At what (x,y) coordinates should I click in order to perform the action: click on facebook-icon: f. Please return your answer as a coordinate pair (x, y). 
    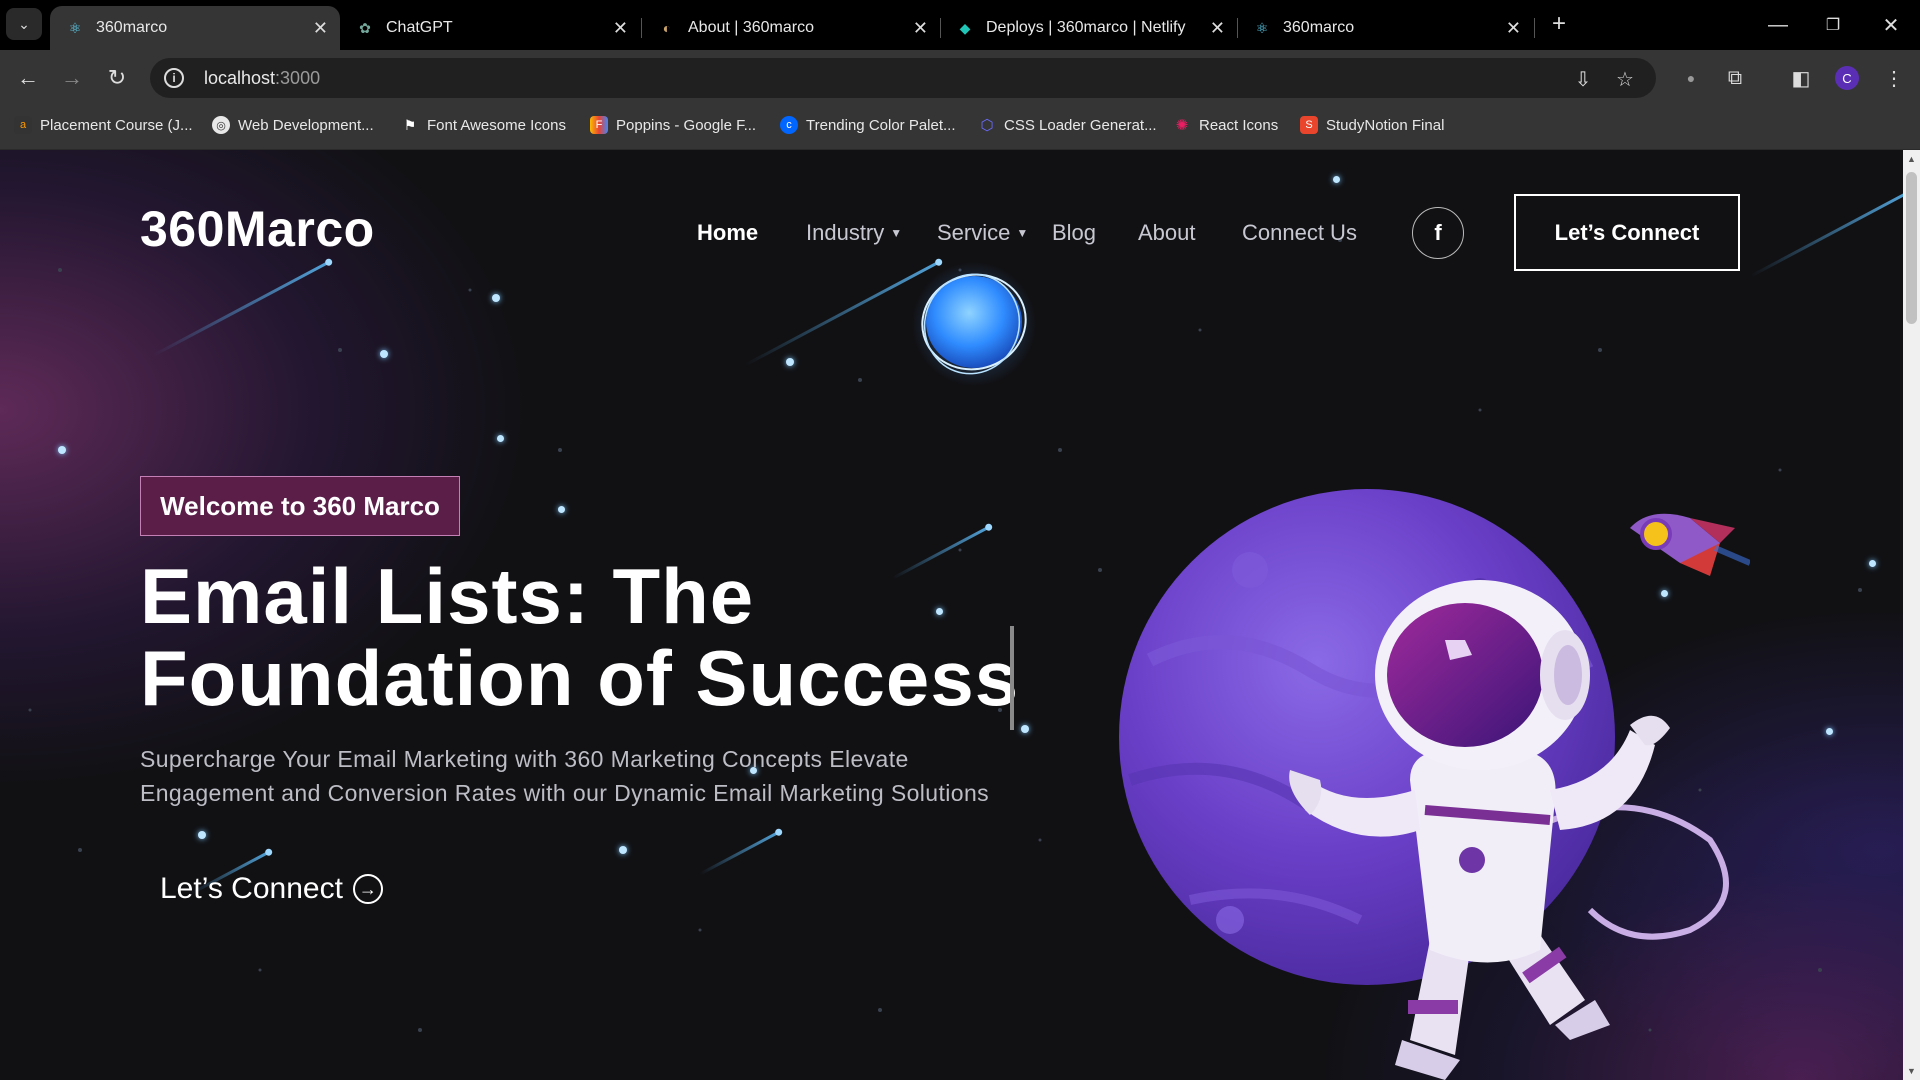
    Looking at the image, I should click on (1438, 233).